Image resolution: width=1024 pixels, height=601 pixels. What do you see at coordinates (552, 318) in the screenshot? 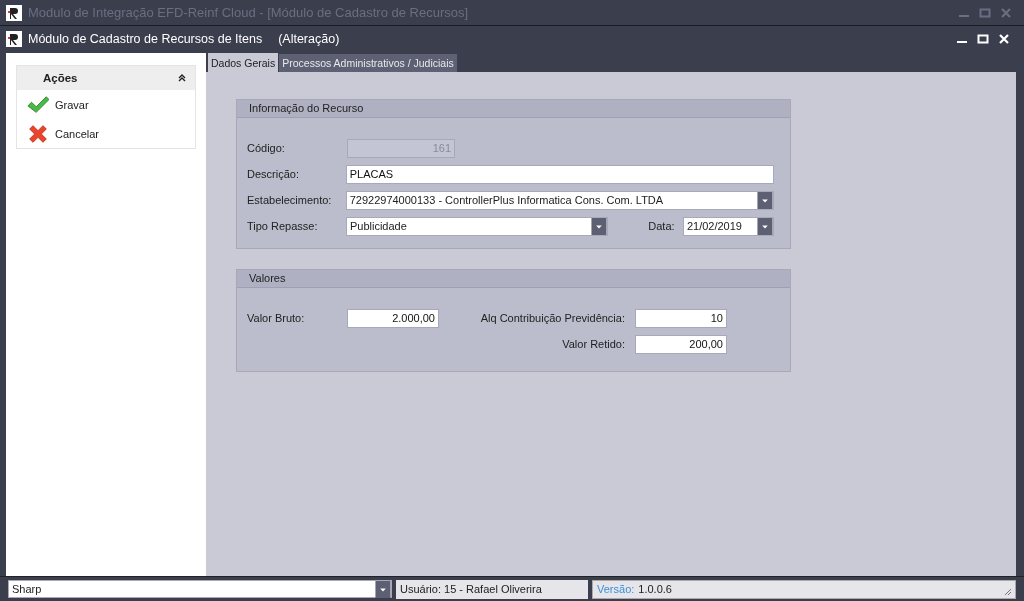
I see `field-label: Alq Contribuição Previdência:` at bounding box center [552, 318].